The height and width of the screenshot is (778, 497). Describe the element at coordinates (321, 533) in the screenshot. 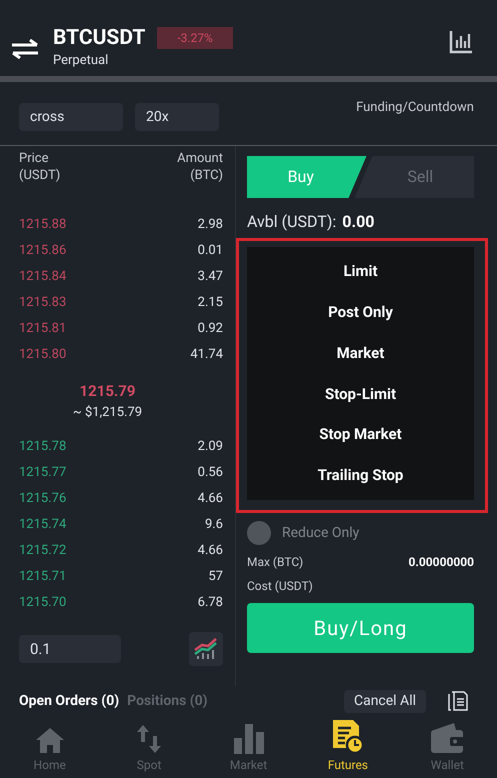

I see `reduce-only-label: Reduce Only` at that location.